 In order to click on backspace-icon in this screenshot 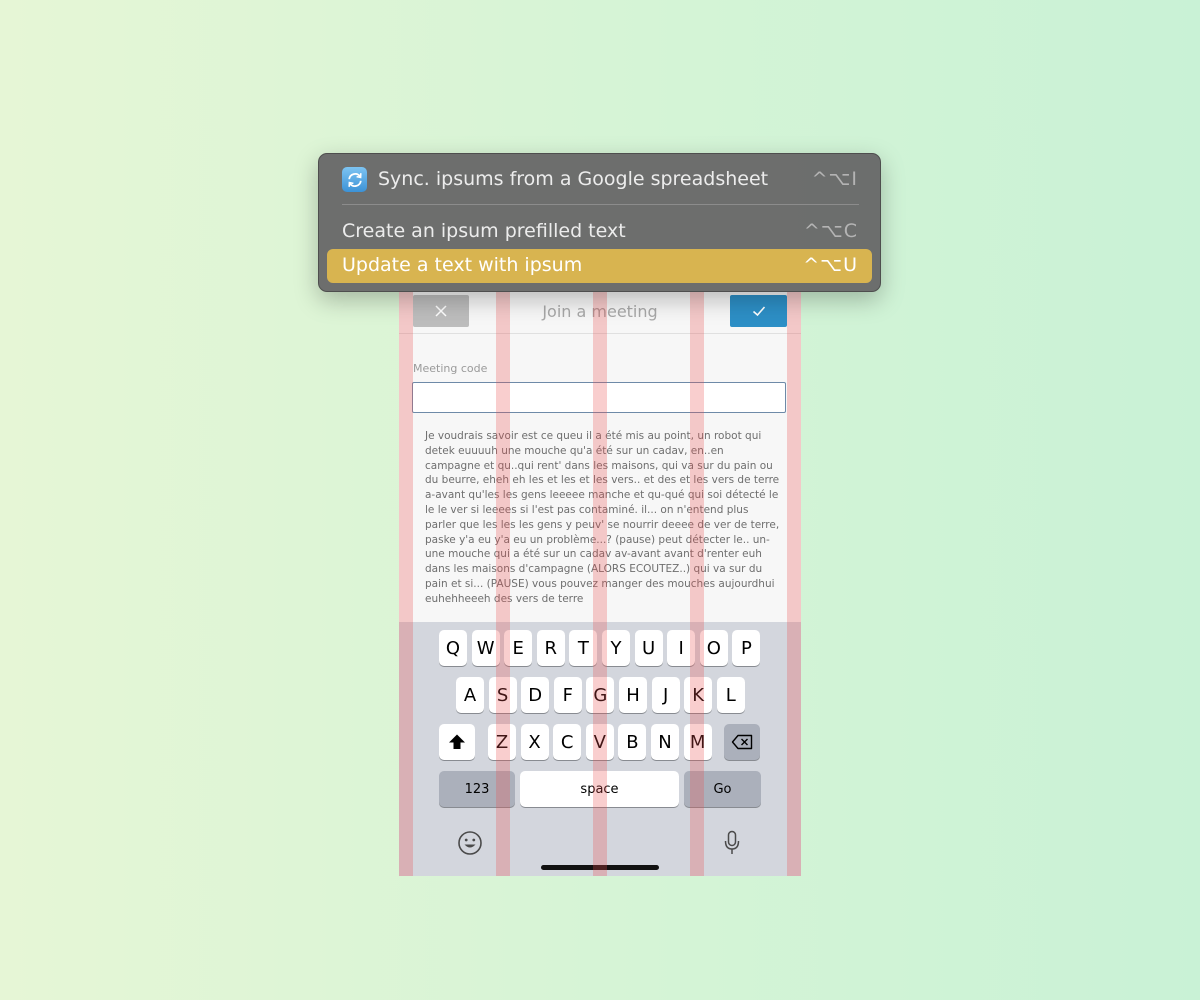, I will do `click(742, 742)`.